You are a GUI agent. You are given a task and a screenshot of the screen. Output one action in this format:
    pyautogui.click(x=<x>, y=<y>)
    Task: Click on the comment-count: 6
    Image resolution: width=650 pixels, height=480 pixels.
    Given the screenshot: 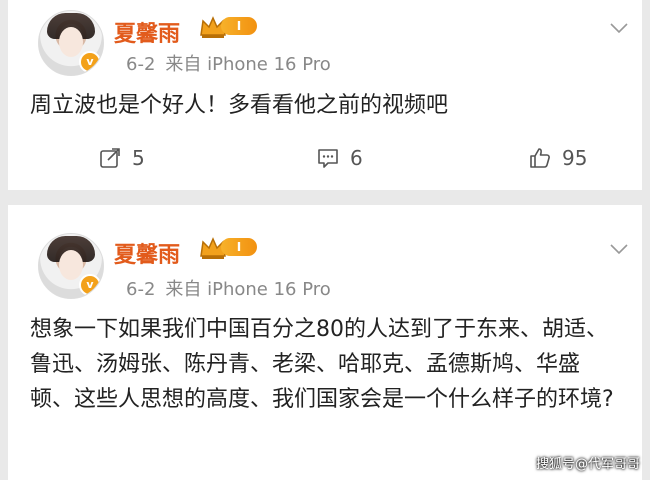 What is the action you would take?
    pyautogui.click(x=356, y=158)
    